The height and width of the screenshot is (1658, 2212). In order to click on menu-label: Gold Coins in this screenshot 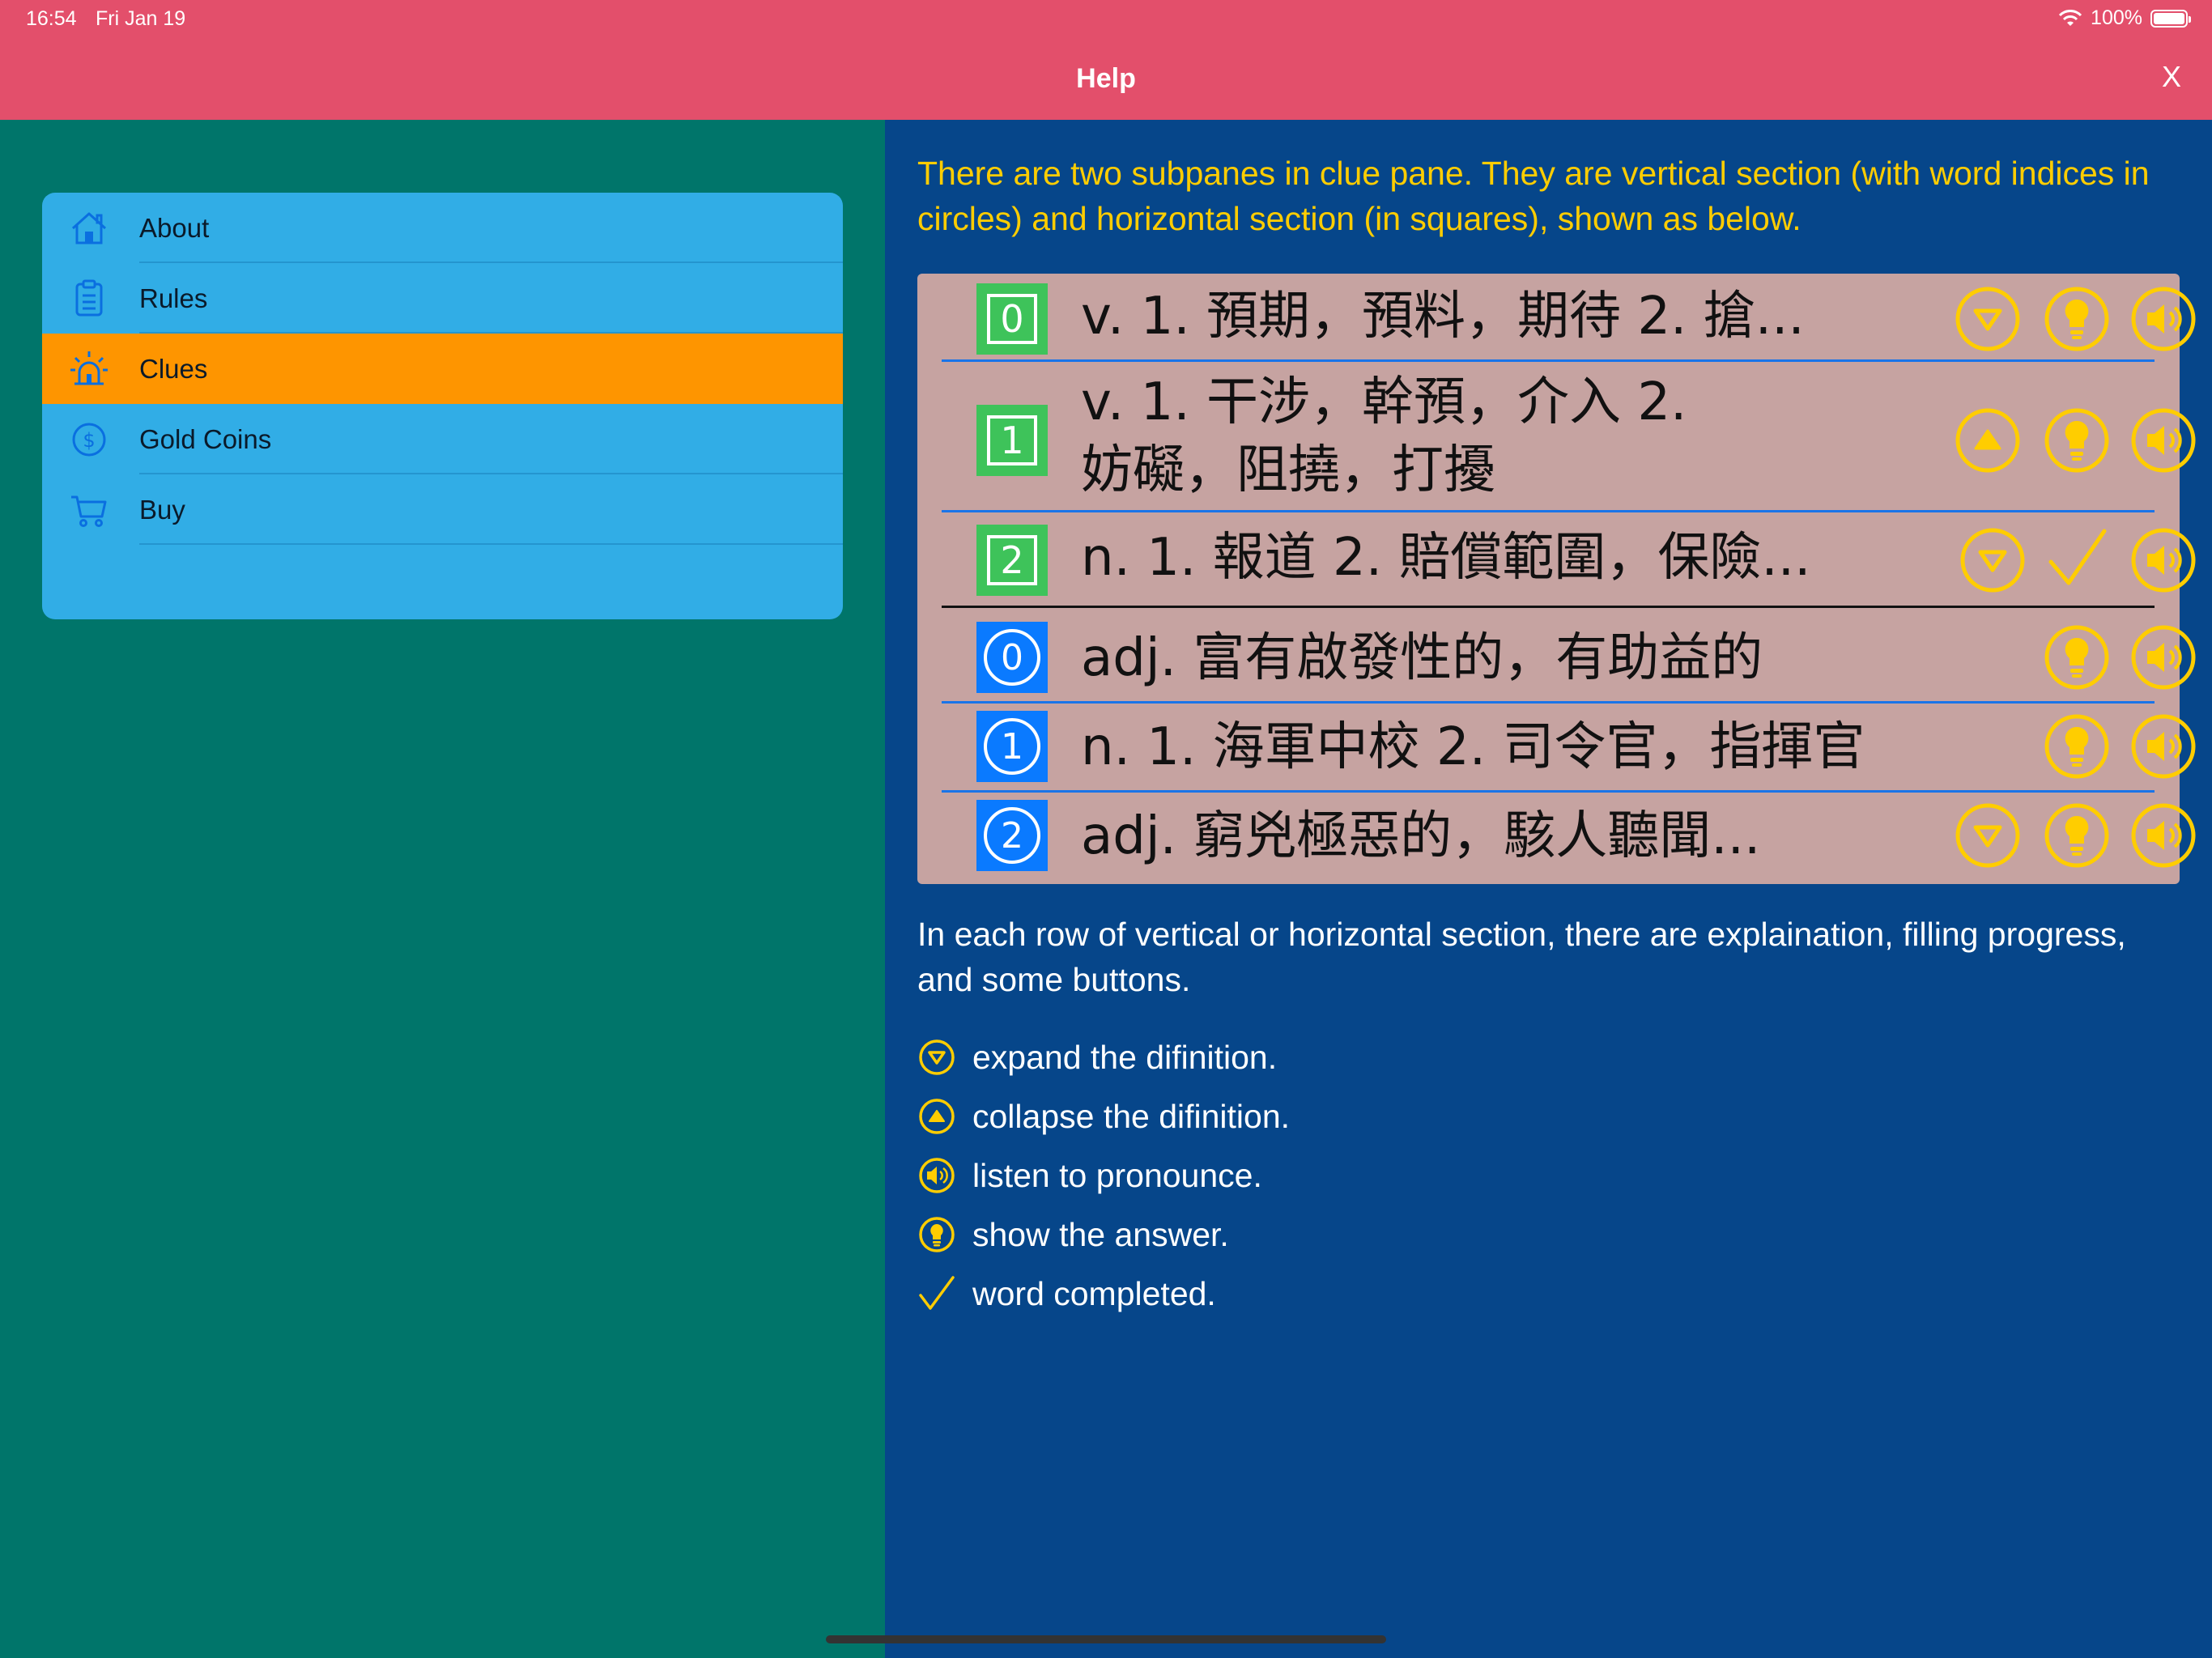, I will do `click(206, 438)`.